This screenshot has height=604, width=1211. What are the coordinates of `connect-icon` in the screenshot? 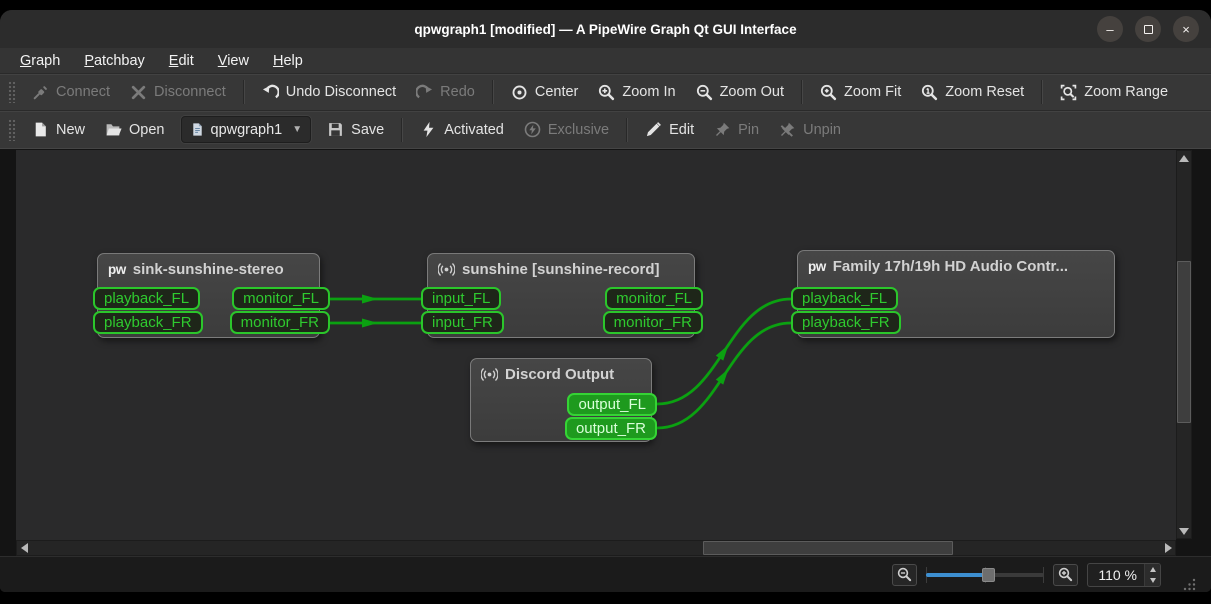 It's located at (40, 92).